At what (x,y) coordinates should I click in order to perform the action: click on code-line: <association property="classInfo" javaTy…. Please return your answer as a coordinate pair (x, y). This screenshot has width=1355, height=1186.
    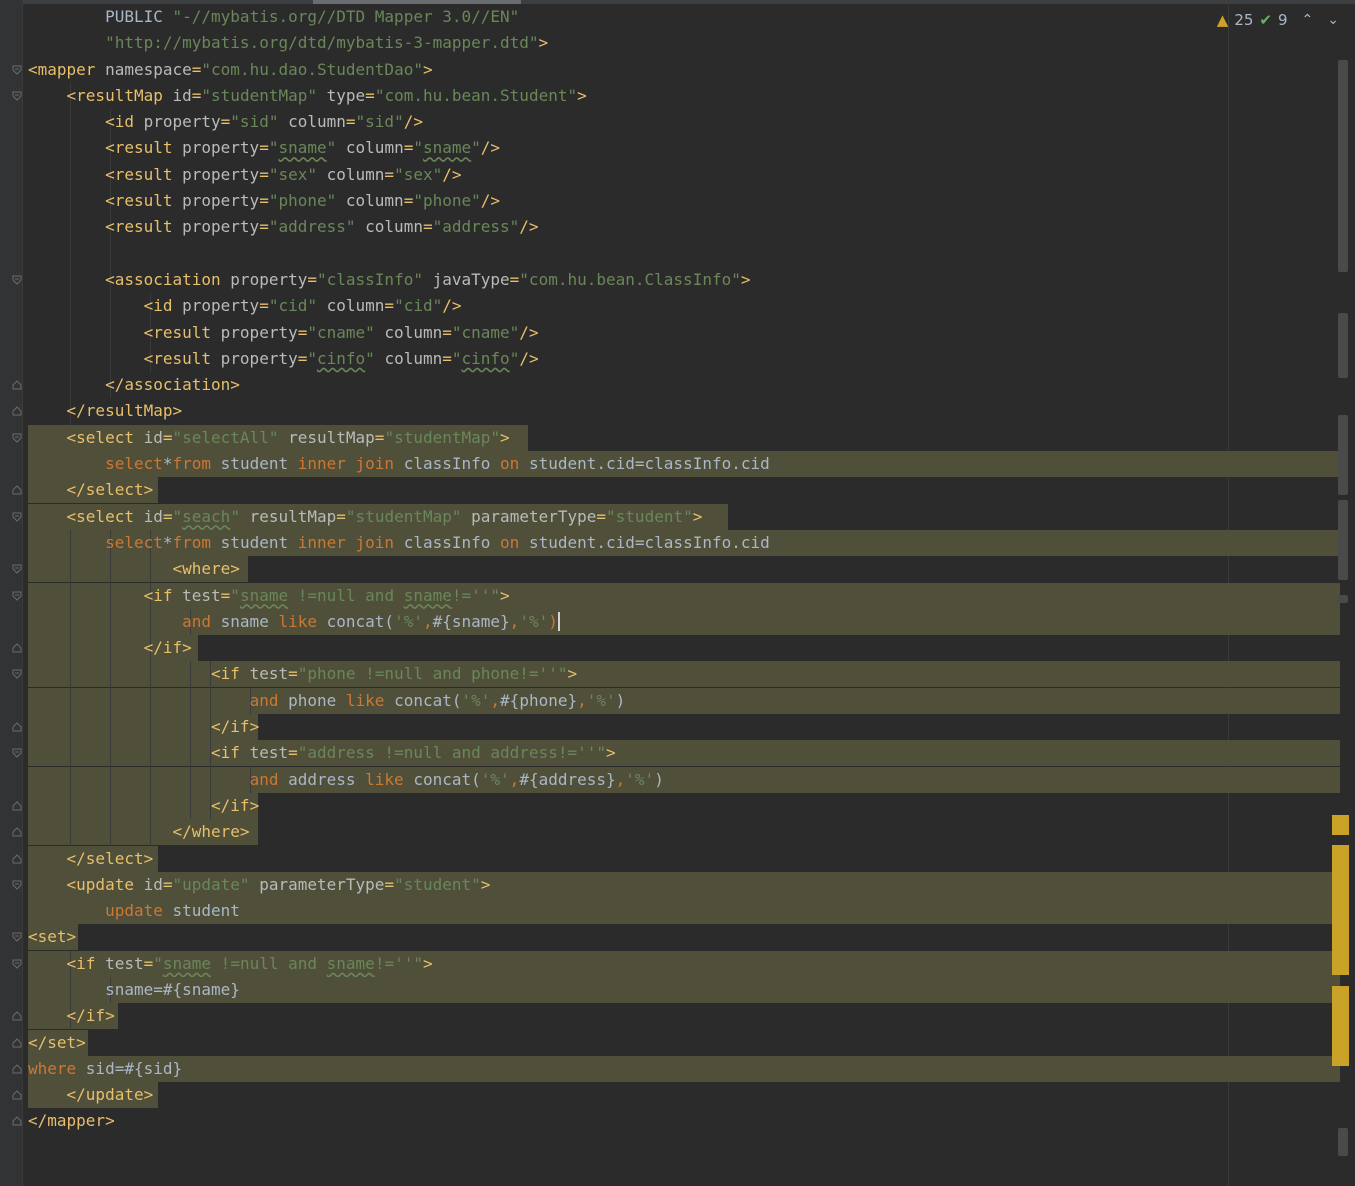
    Looking at the image, I should click on (670, 280).